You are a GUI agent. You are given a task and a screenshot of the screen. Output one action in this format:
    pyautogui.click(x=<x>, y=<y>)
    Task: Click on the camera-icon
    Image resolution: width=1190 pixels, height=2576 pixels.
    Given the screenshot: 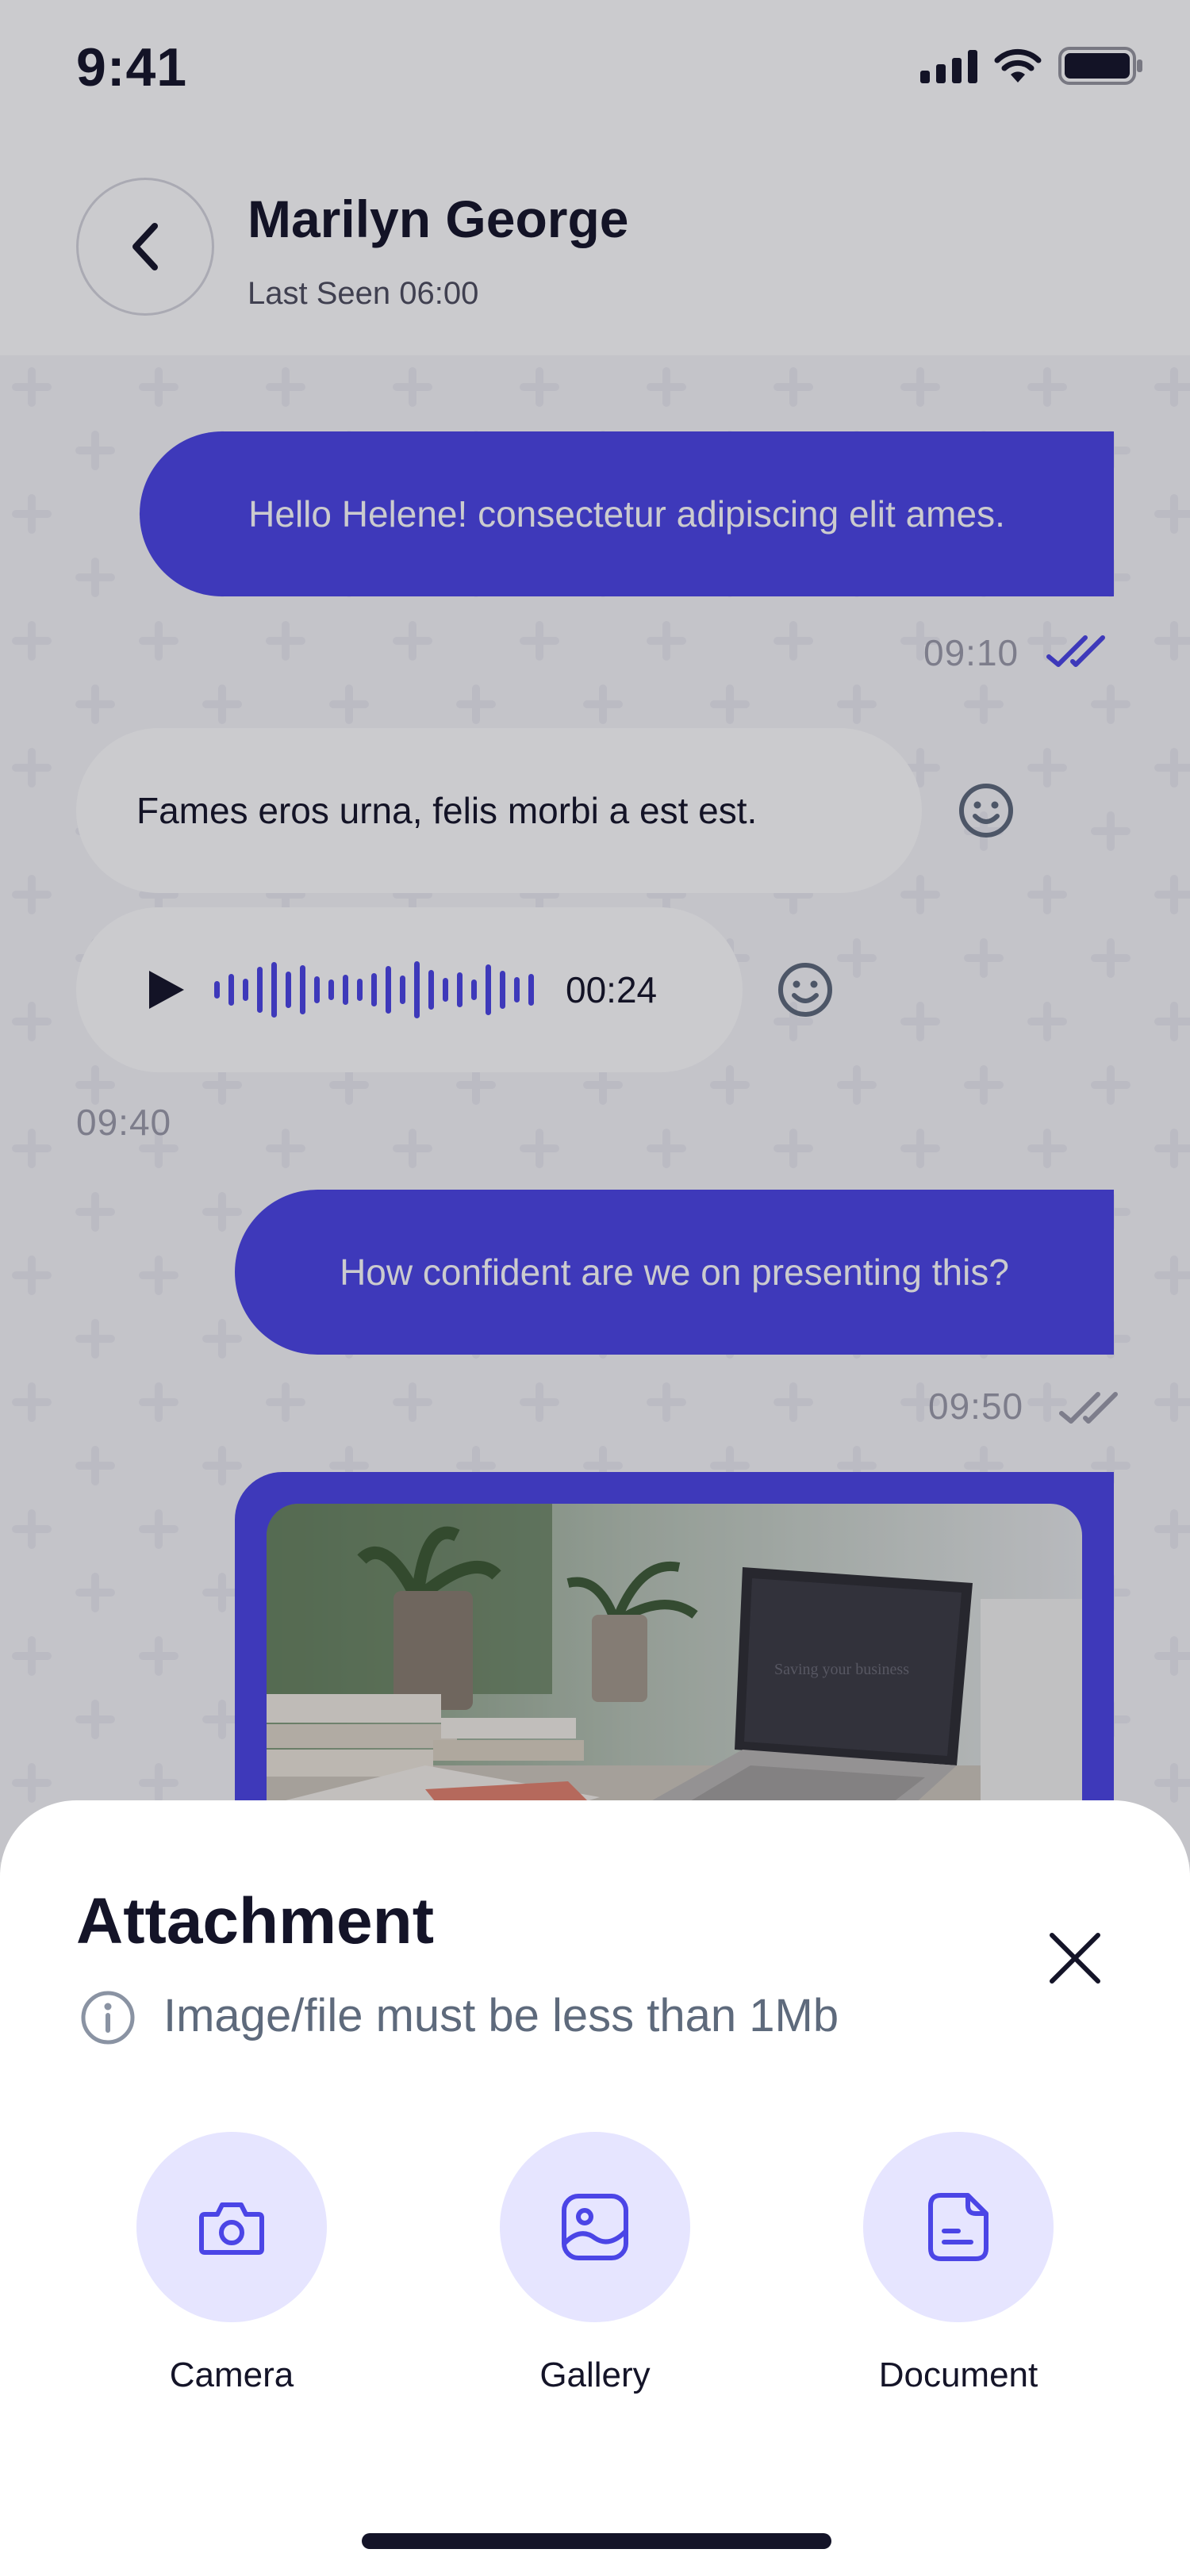 What is the action you would take?
    pyautogui.click(x=231, y=2228)
    